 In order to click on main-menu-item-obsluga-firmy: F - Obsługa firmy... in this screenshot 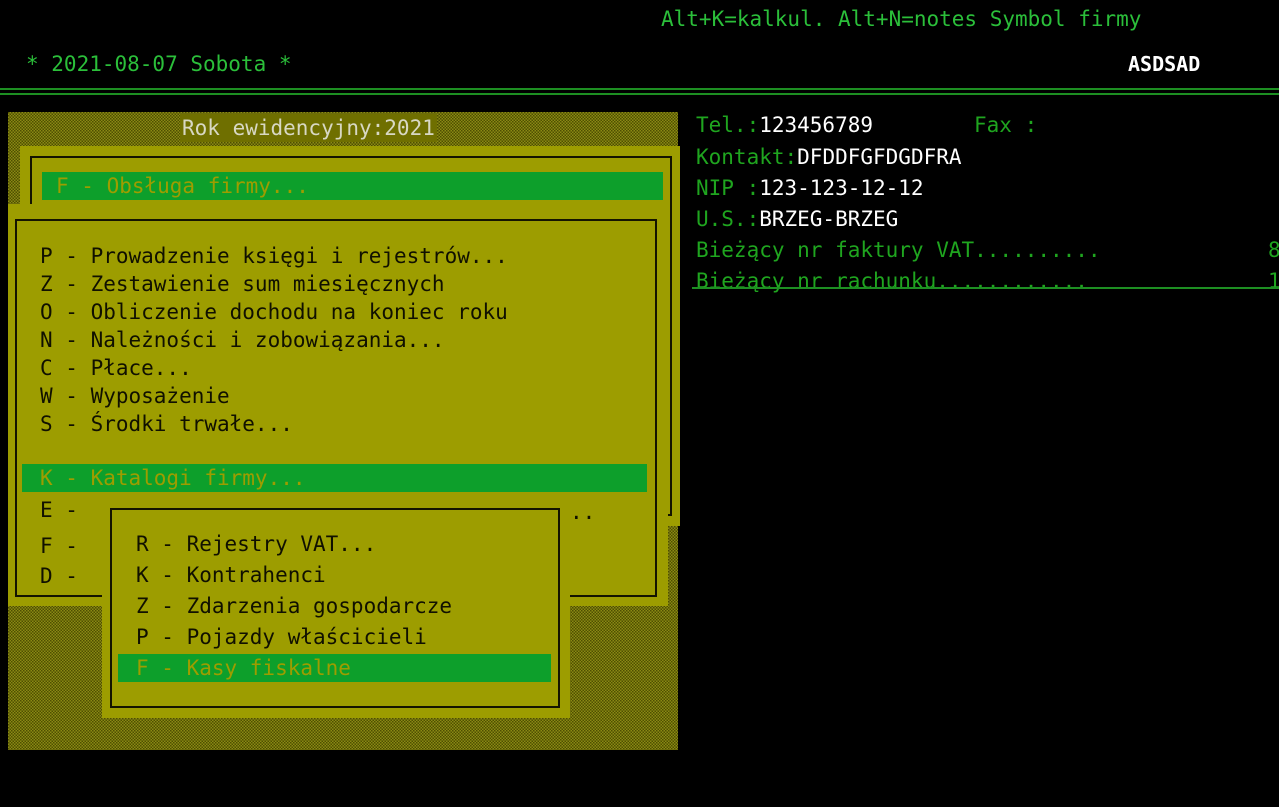, I will do `click(352, 186)`.